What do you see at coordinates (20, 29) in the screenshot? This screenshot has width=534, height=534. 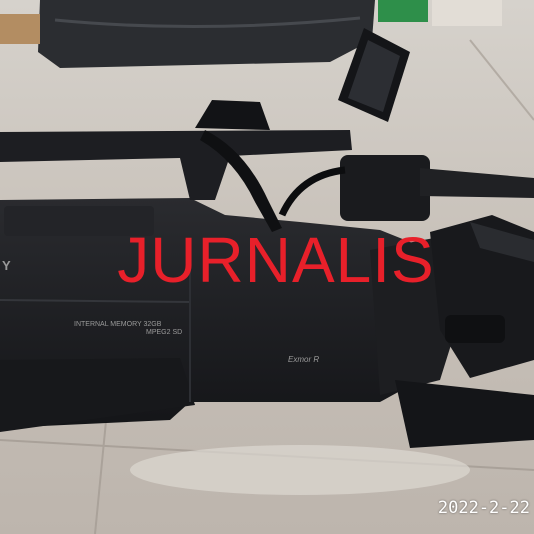 I see `cardboard` at bounding box center [20, 29].